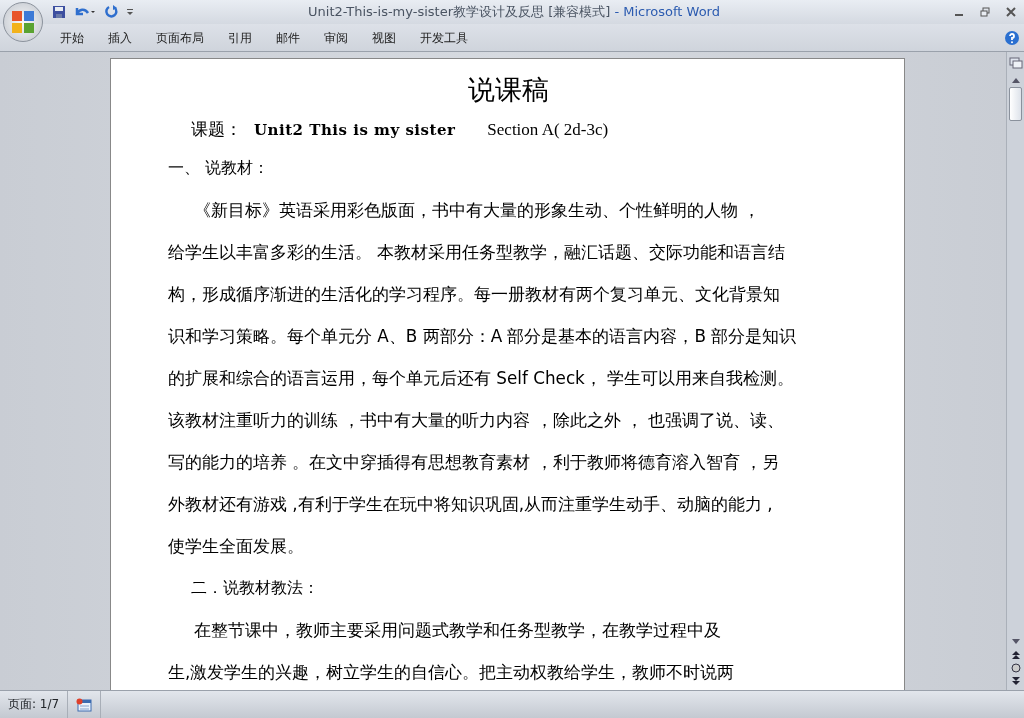  Describe the element at coordinates (1015, 681) in the screenshot. I see `next-page-icon` at that location.